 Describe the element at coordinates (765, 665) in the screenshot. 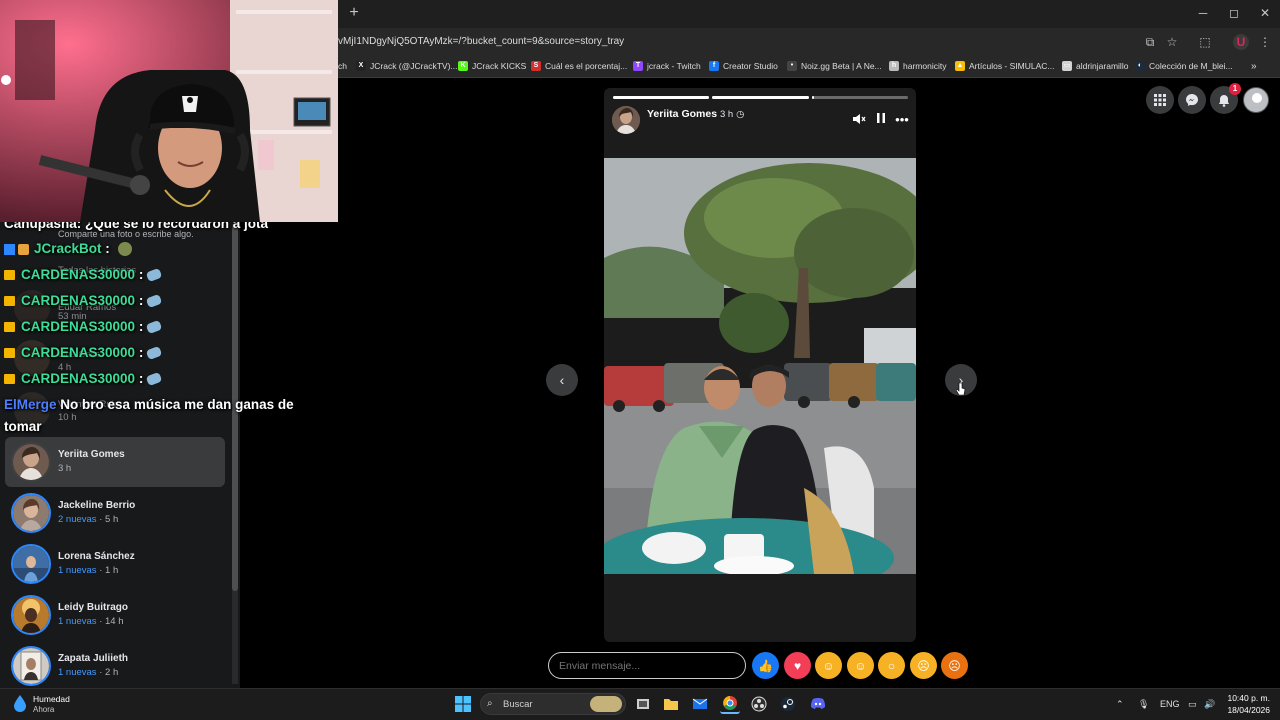

I see `reaction-like-icon: 👍` at that location.